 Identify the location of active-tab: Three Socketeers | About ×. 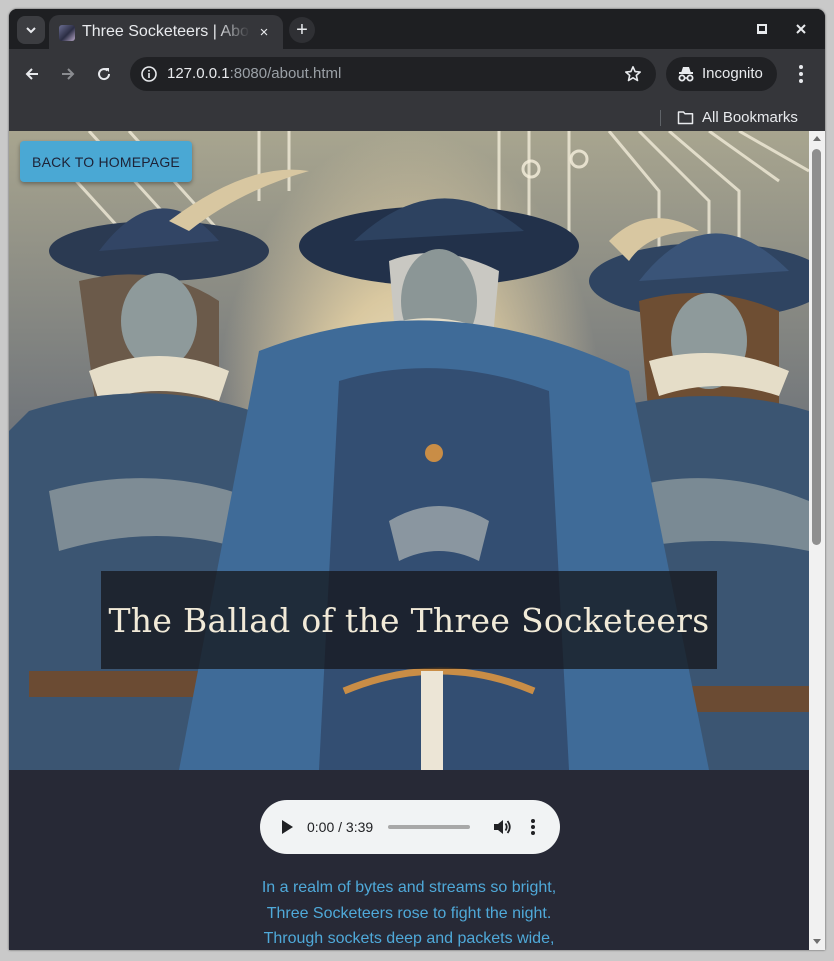
(166, 32).